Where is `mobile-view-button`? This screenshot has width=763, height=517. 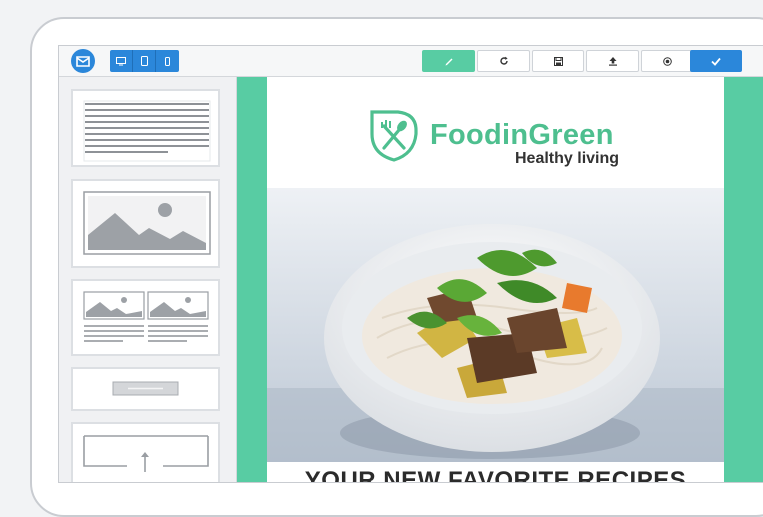 mobile-view-button is located at coordinates (167, 61).